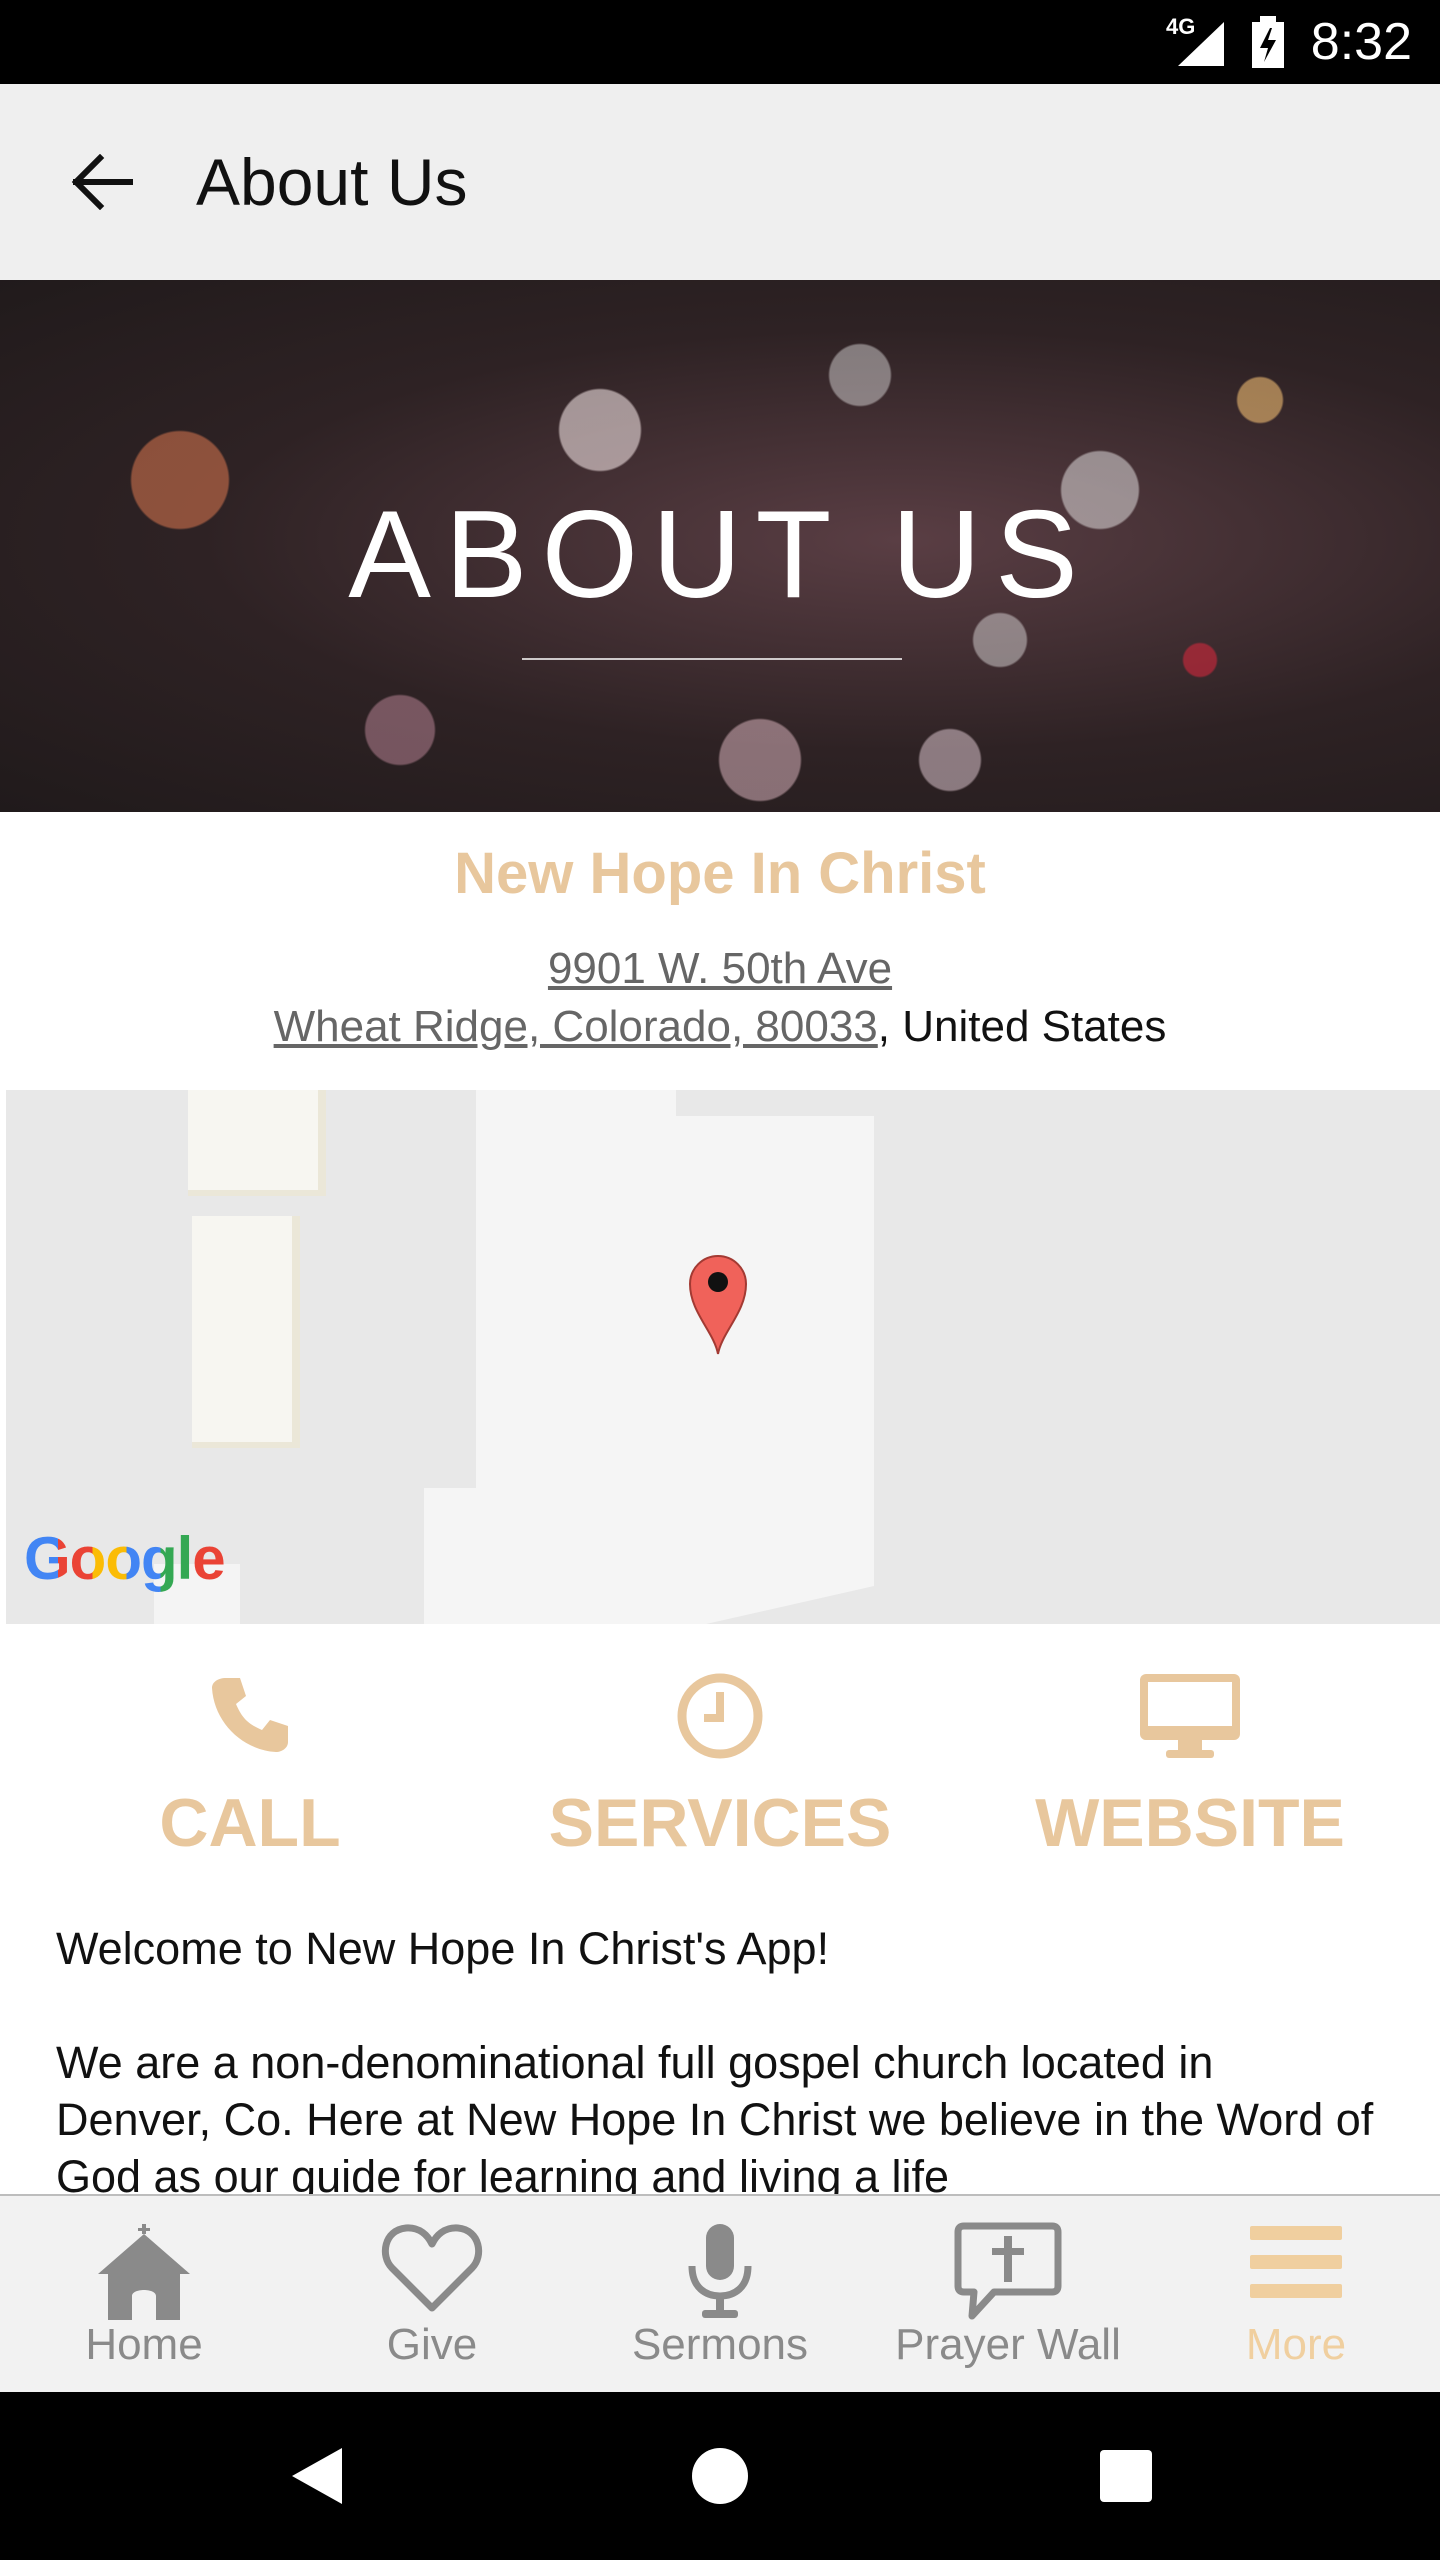 This screenshot has height=2560, width=1440. I want to click on clock-time: 8:32, so click(1361, 42).